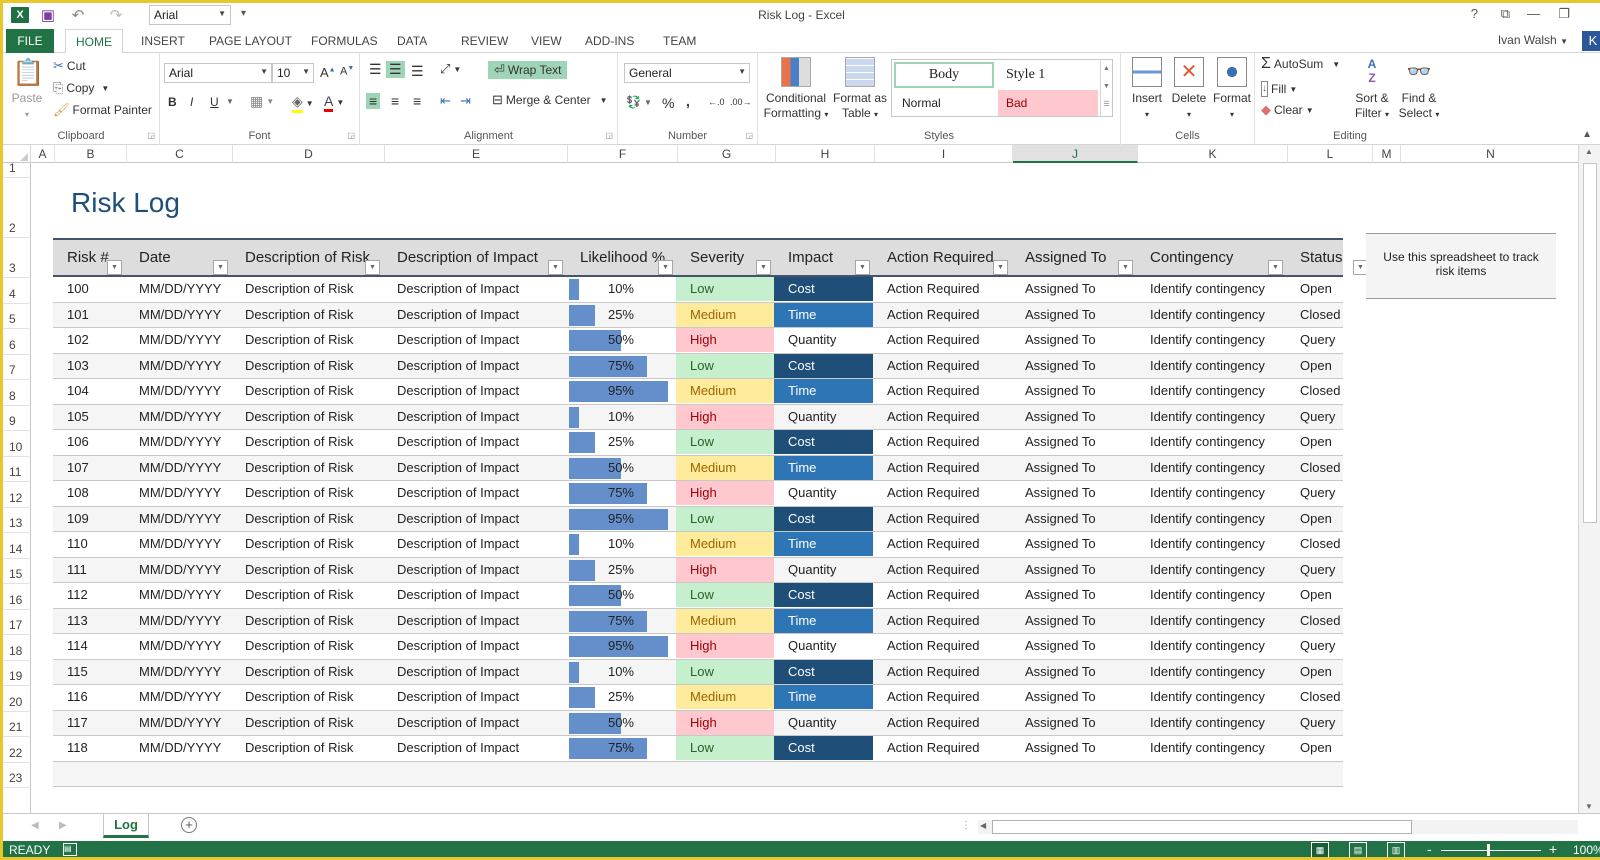  Describe the element at coordinates (17, 699) in the screenshot. I see `row-header-20: 20` at that location.